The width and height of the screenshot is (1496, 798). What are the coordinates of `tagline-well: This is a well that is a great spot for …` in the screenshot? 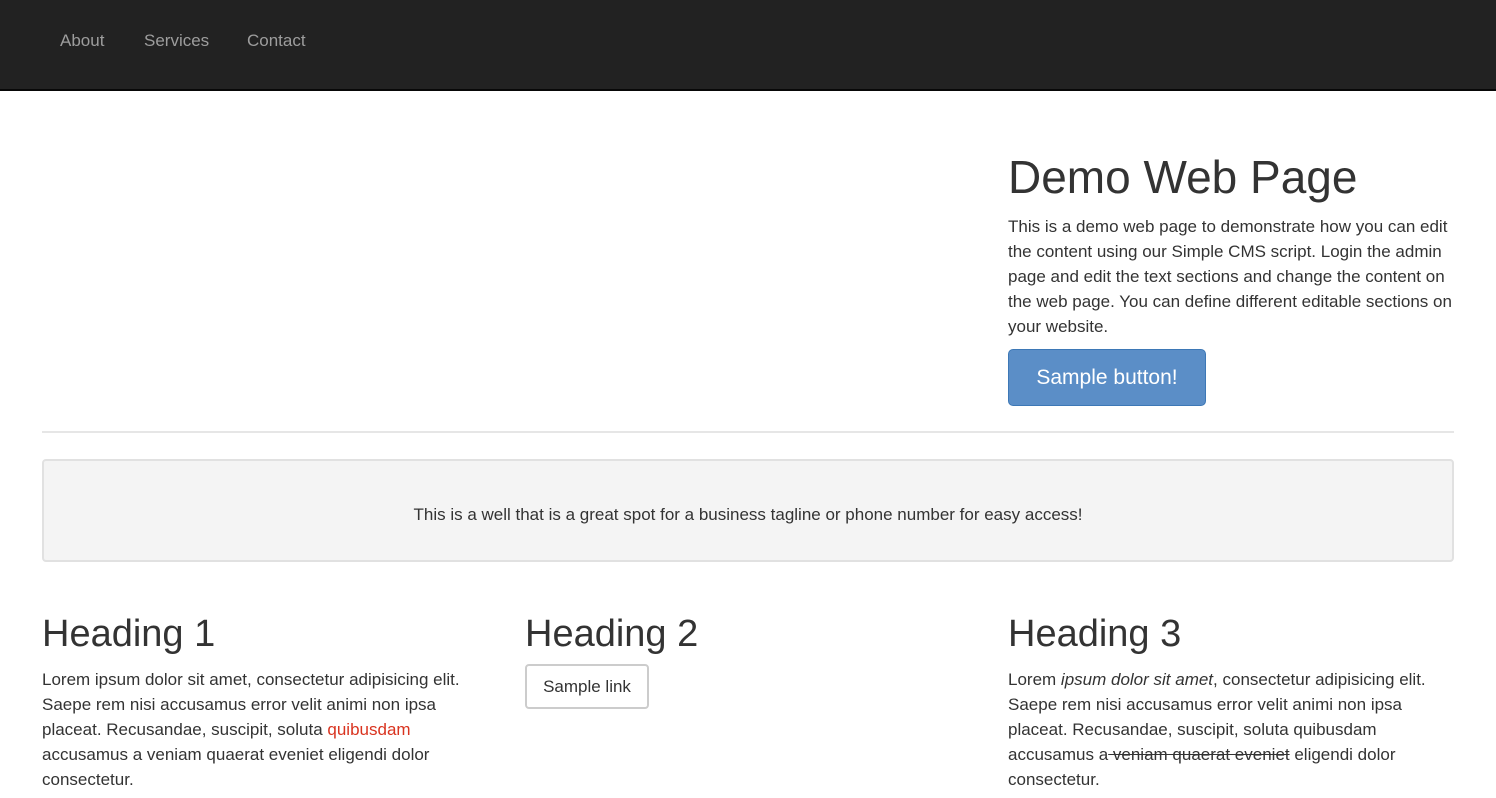 It's located at (748, 510).